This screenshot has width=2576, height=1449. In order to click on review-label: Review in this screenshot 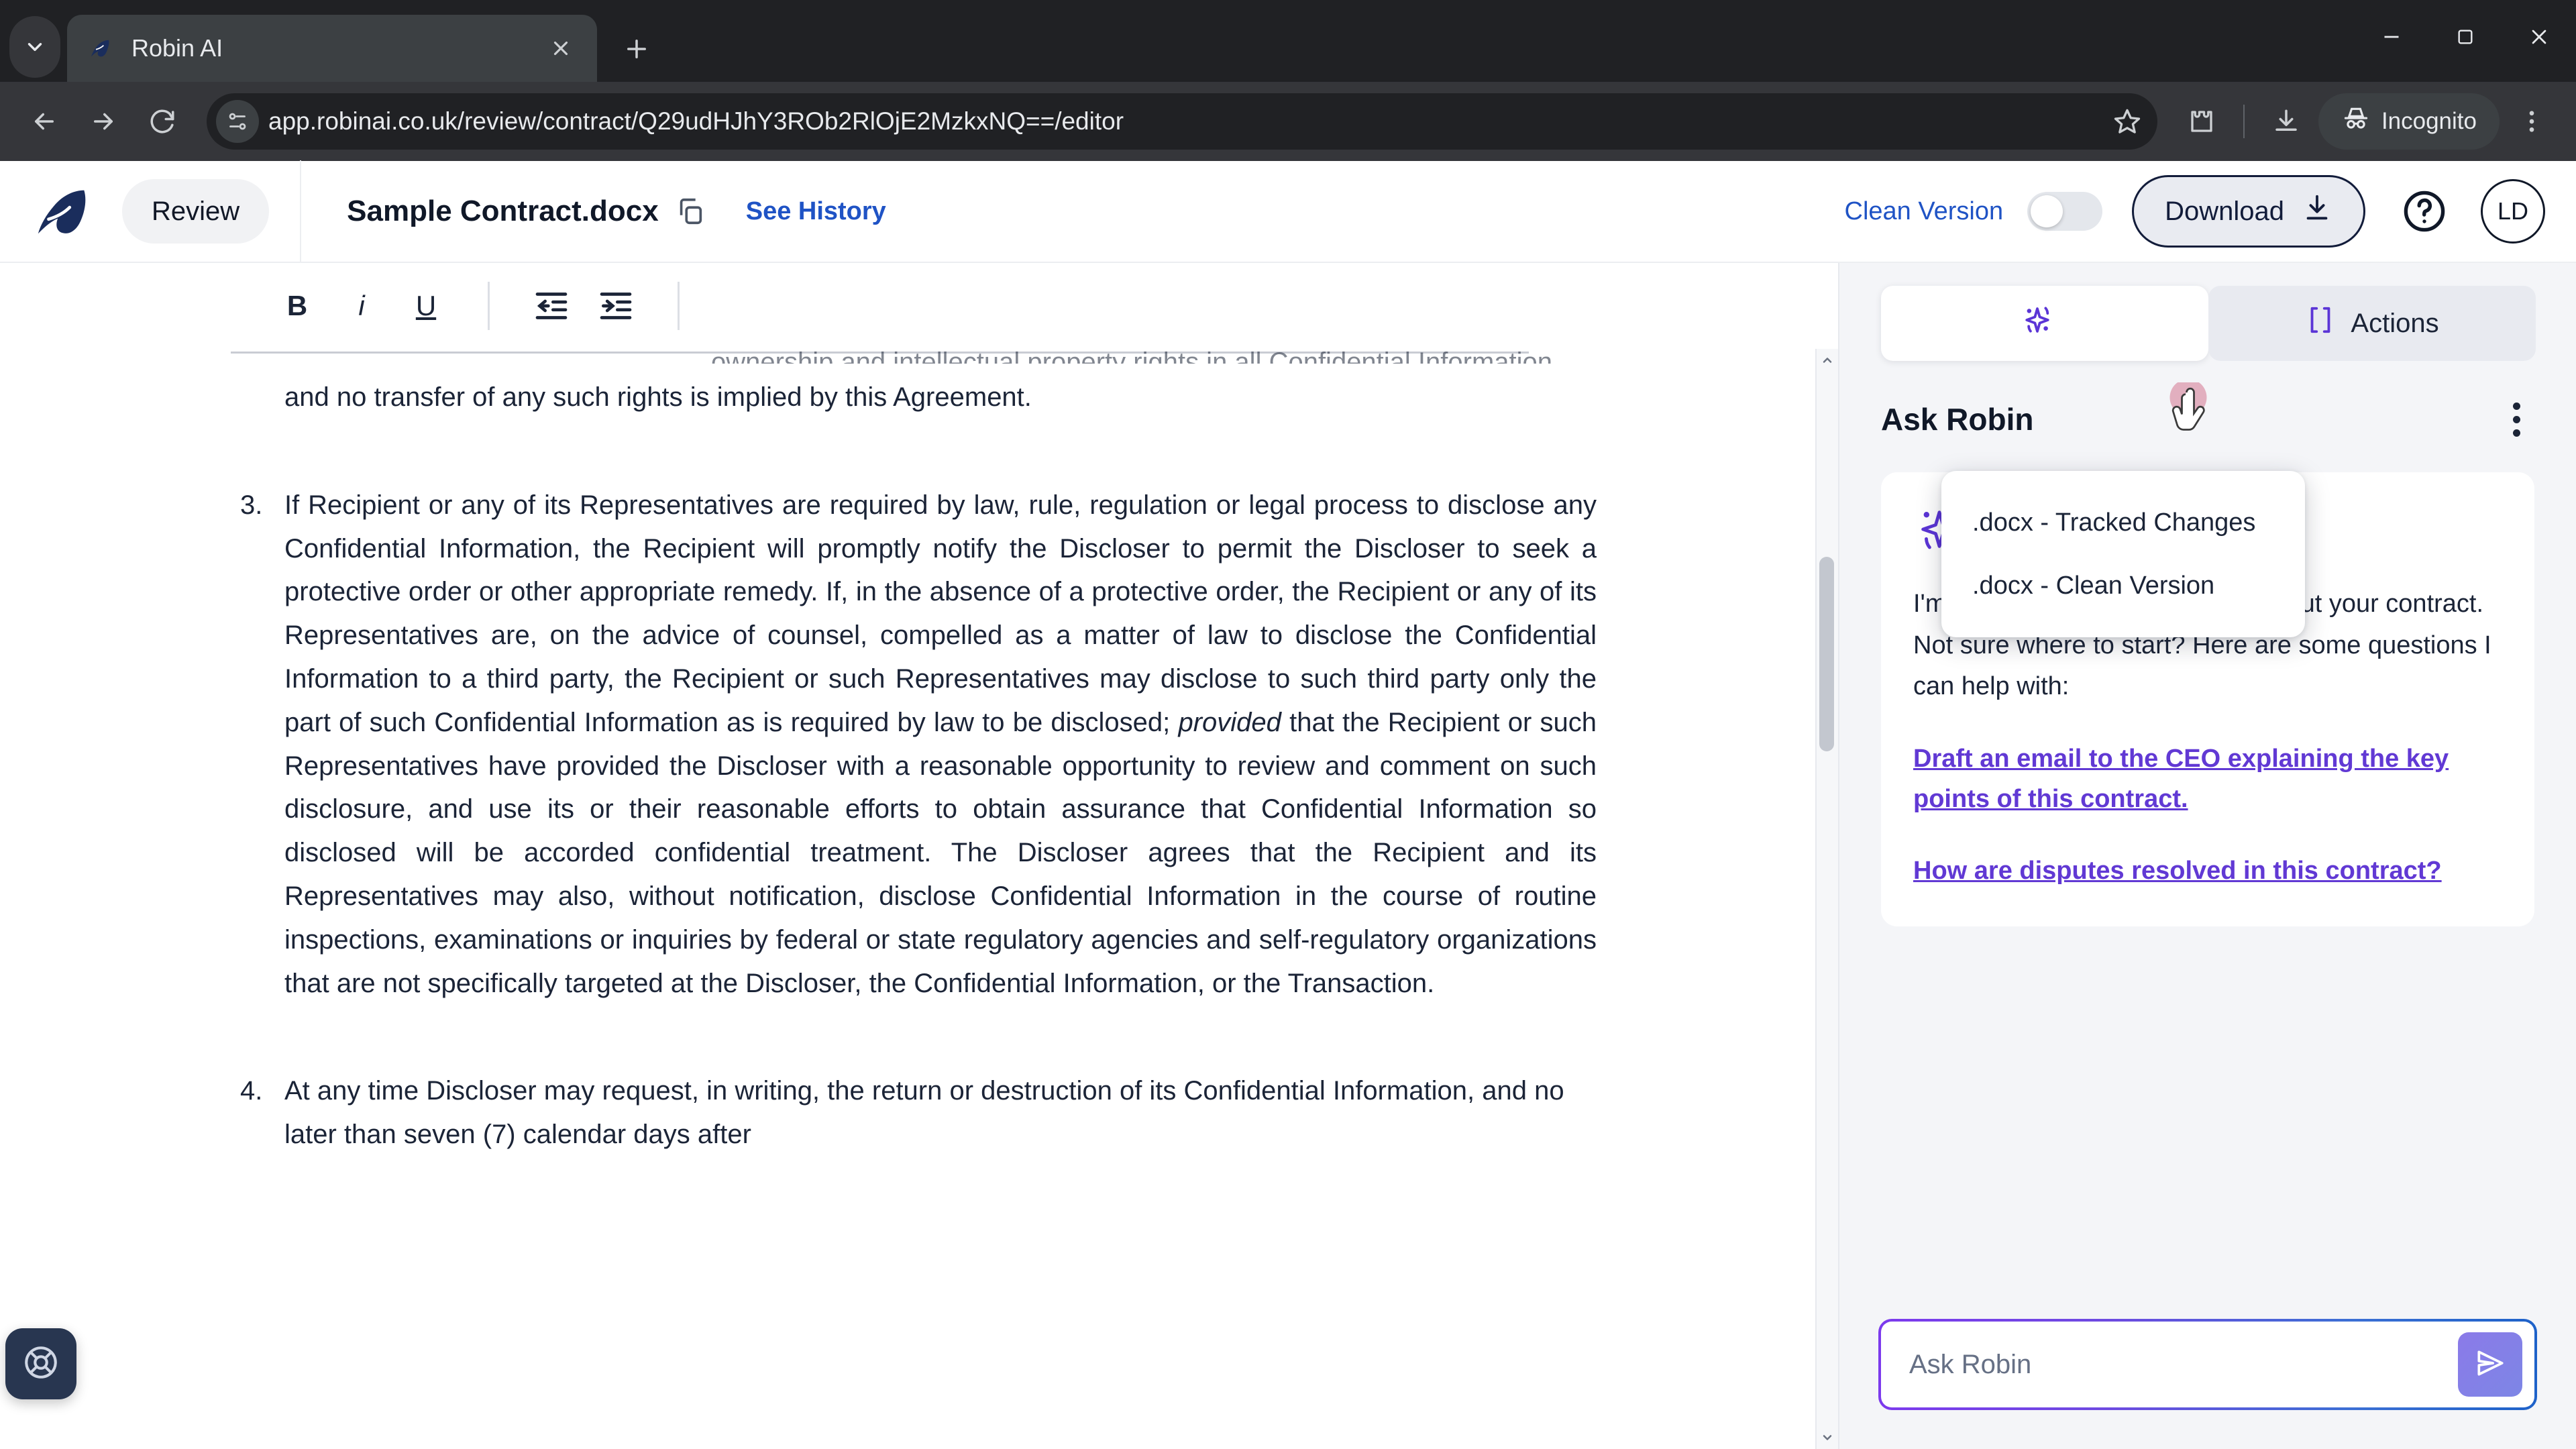, I will do `click(196, 211)`.